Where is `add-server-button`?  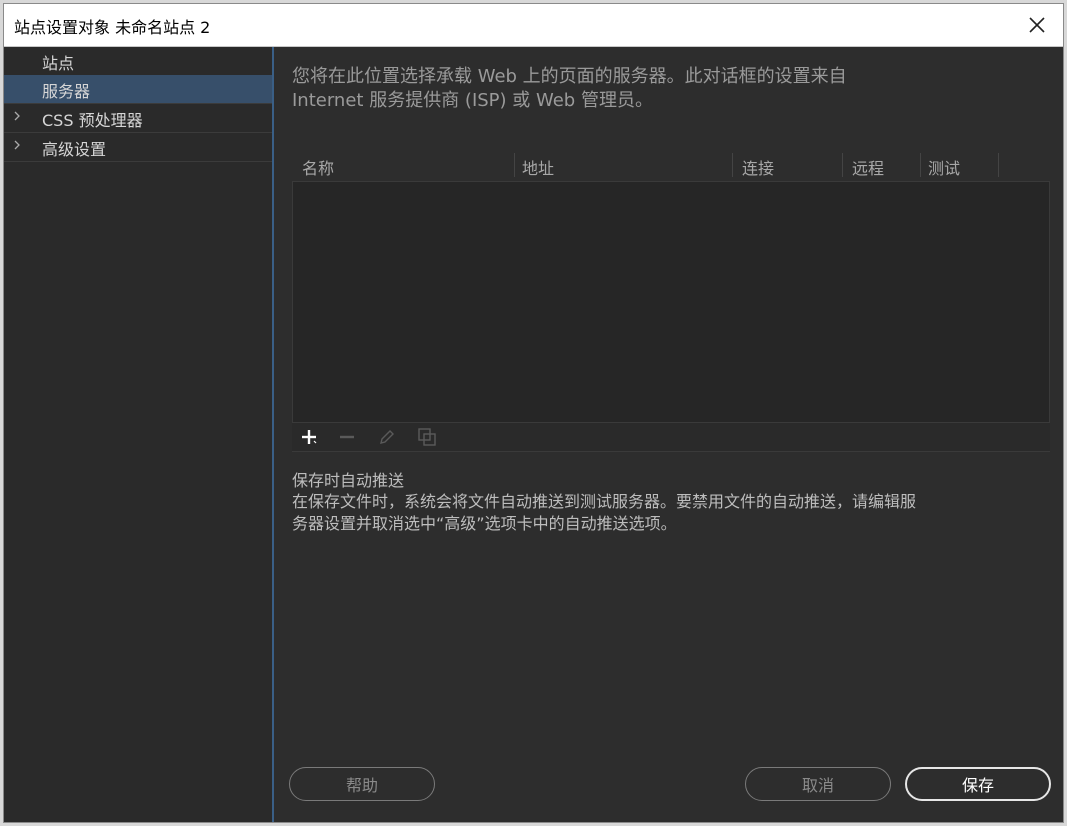 add-server-button is located at coordinates (309, 437).